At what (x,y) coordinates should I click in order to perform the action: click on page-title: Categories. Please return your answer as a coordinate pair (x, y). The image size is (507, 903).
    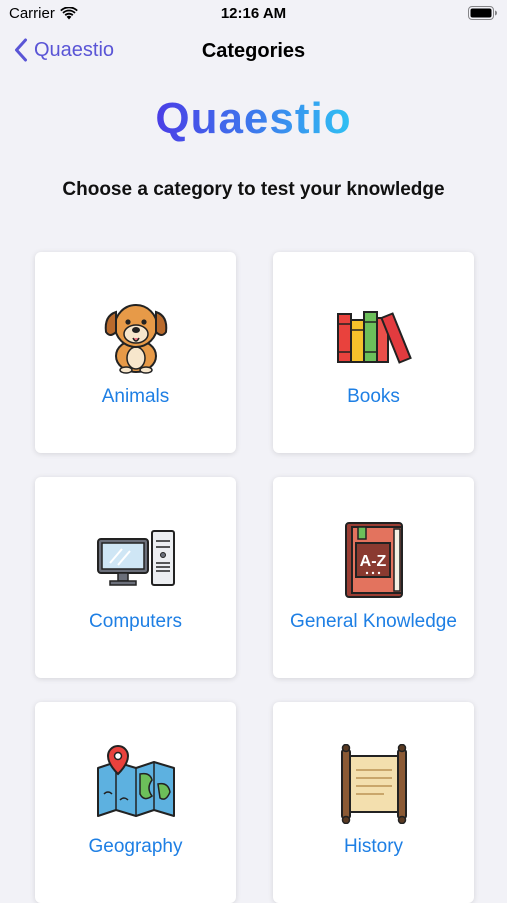
    Looking at the image, I should click on (253, 51).